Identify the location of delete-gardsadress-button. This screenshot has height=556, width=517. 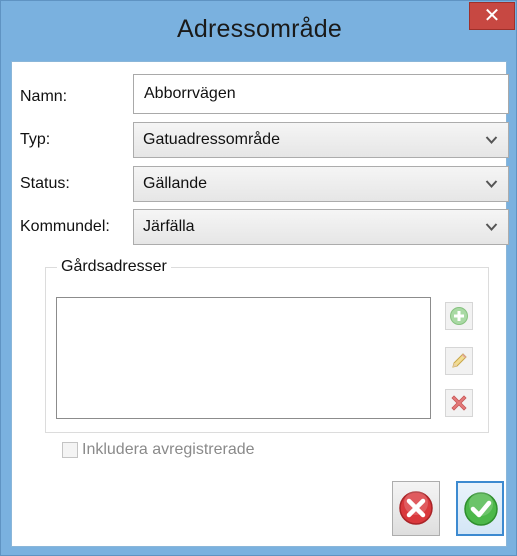
(459, 403).